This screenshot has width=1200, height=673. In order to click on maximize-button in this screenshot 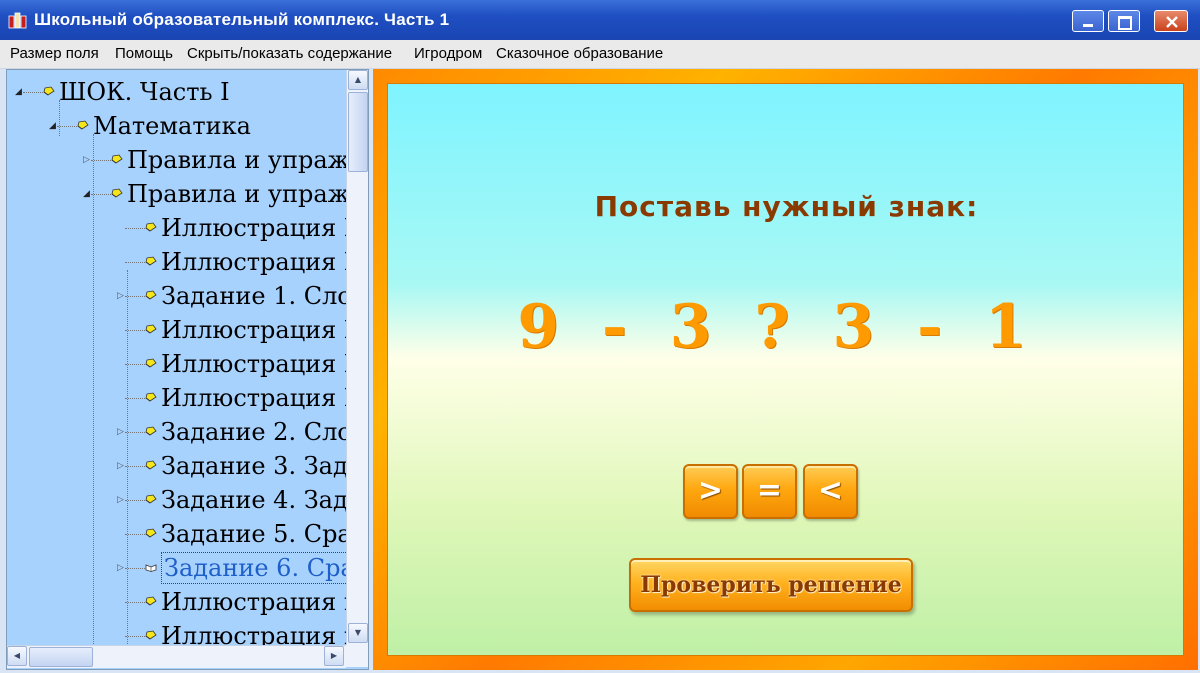, I will do `click(1124, 21)`.